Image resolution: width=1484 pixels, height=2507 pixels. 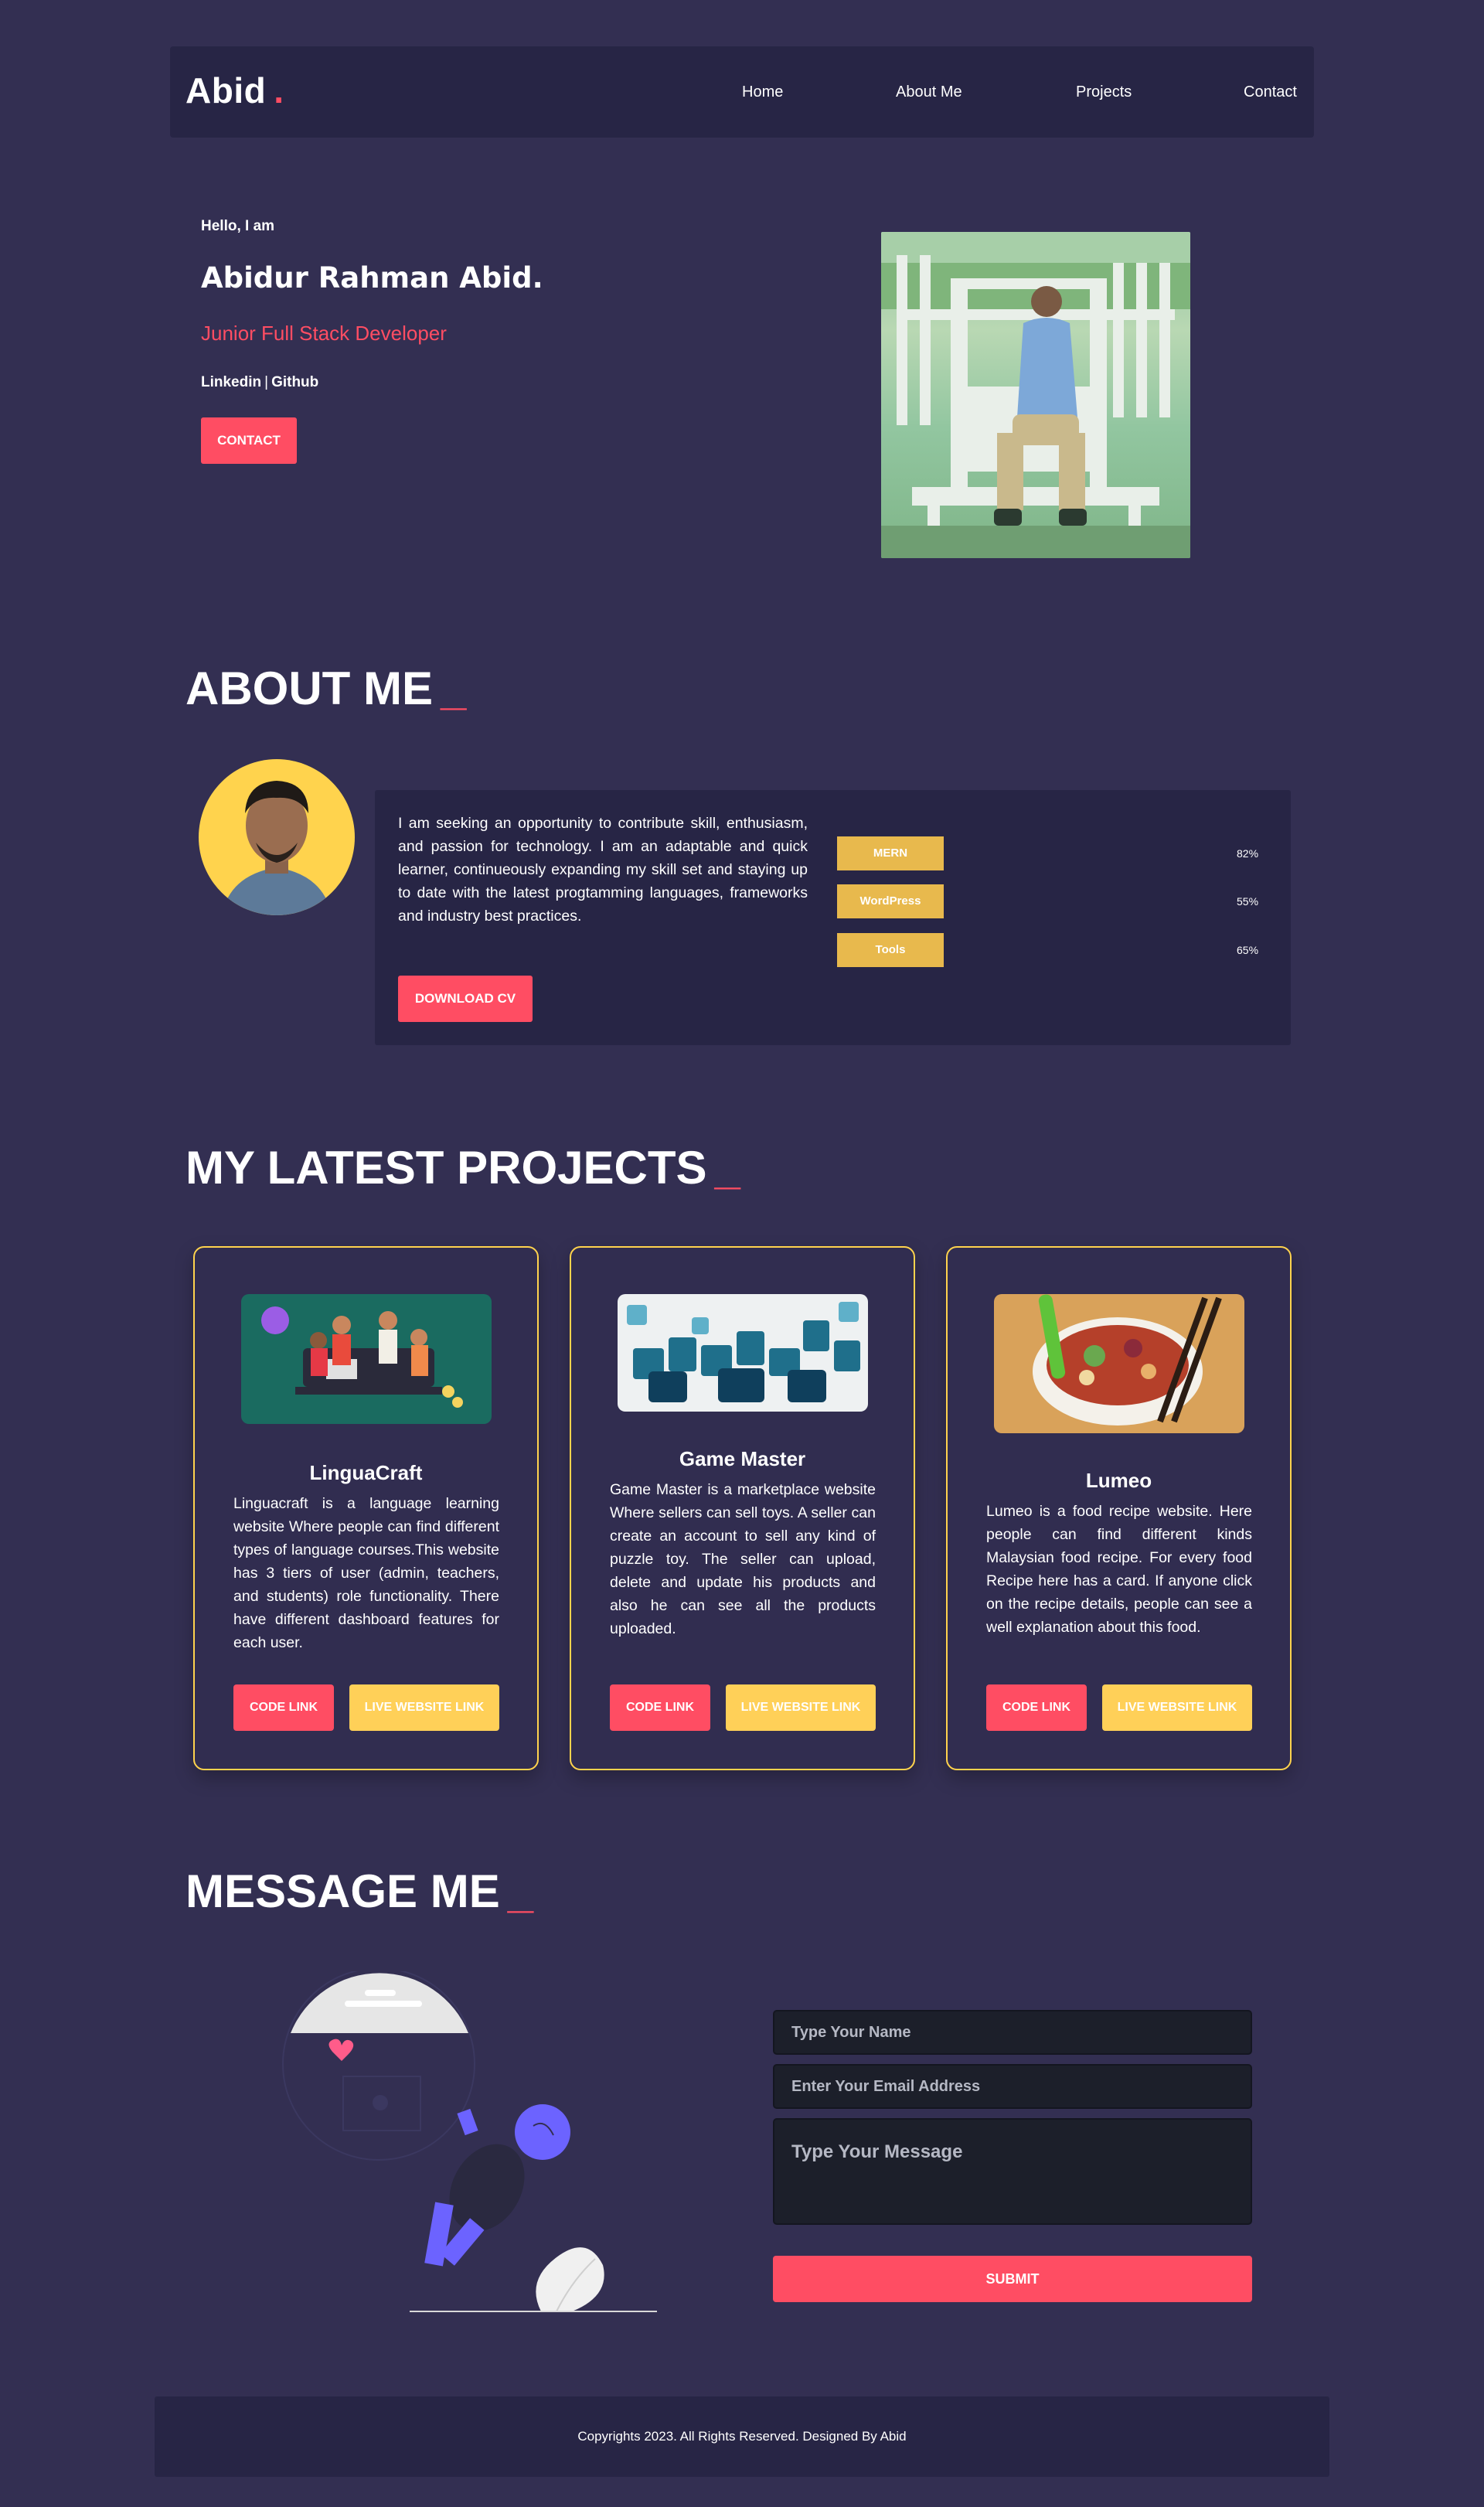 What do you see at coordinates (890, 950) in the screenshot?
I see `skill-label-tools: Tools` at bounding box center [890, 950].